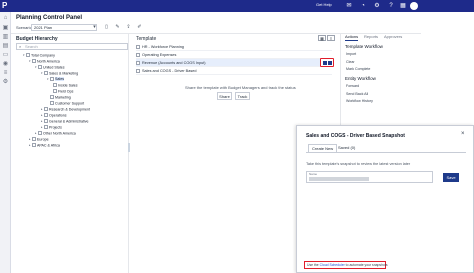  Describe the element at coordinates (61, 91) in the screenshot. I see `tree-item: Field Ops` at that location.